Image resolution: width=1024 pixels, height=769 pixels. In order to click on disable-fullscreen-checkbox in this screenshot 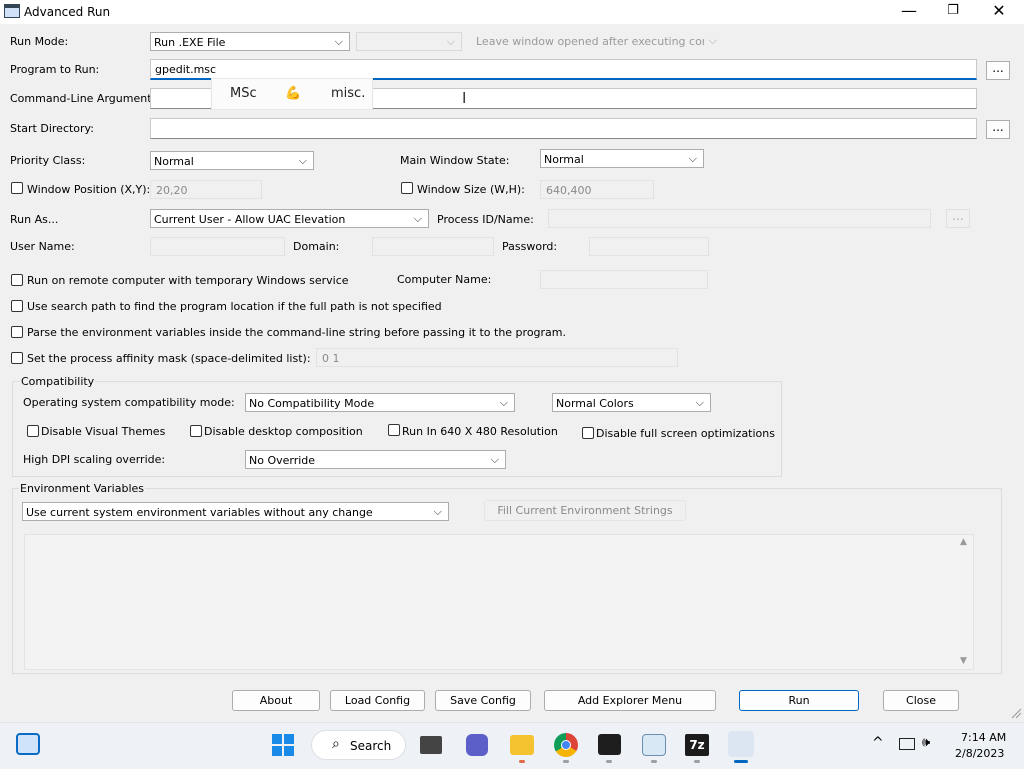, I will do `click(588, 433)`.